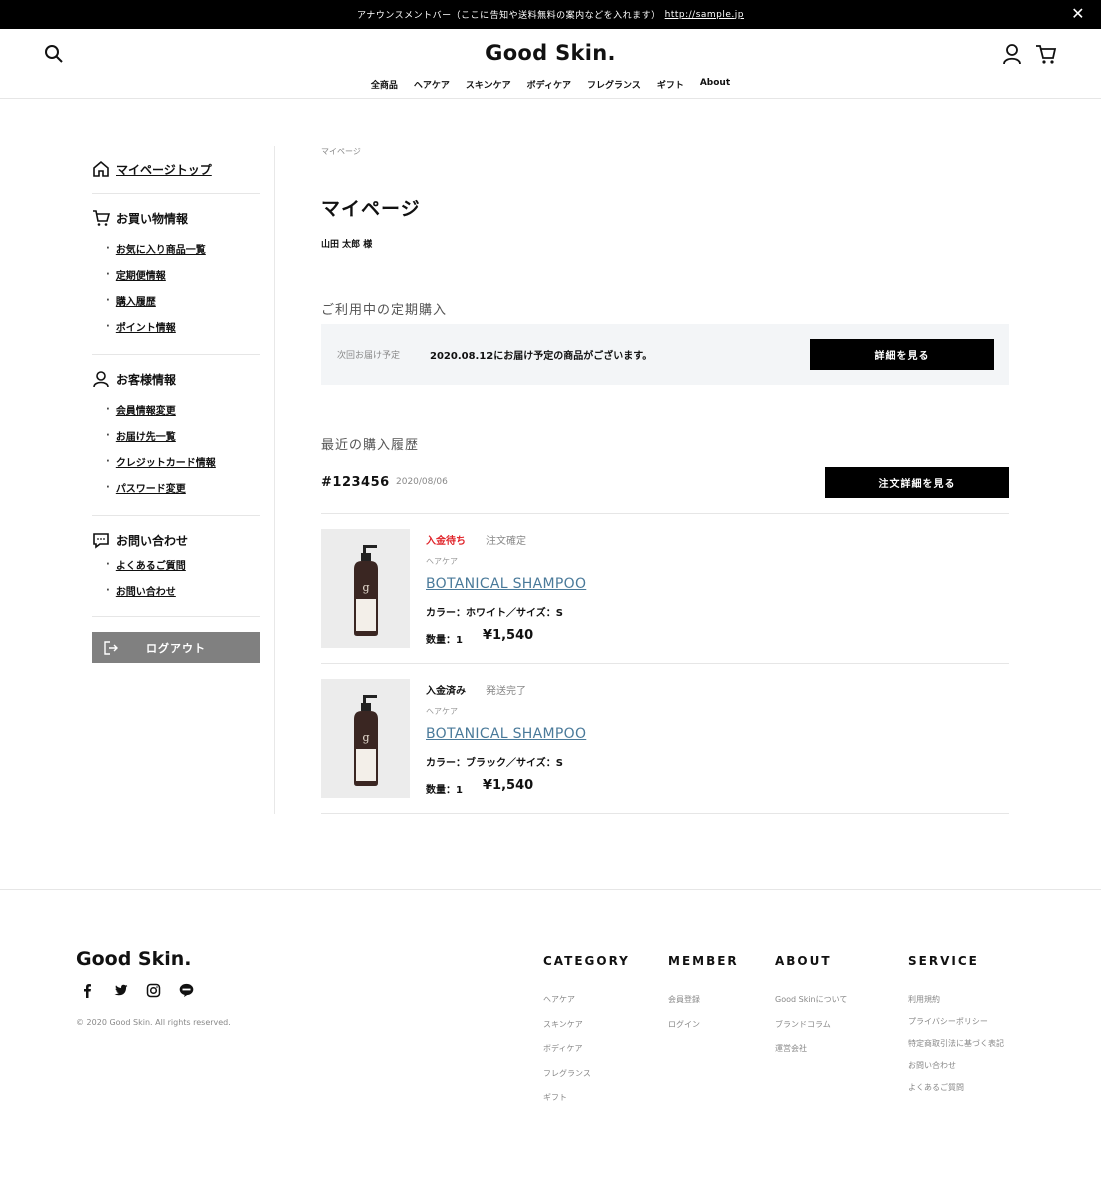 The image size is (1101, 1200). What do you see at coordinates (341, 151) in the screenshot?
I see `breadcrumb: マイページ` at bounding box center [341, 151].